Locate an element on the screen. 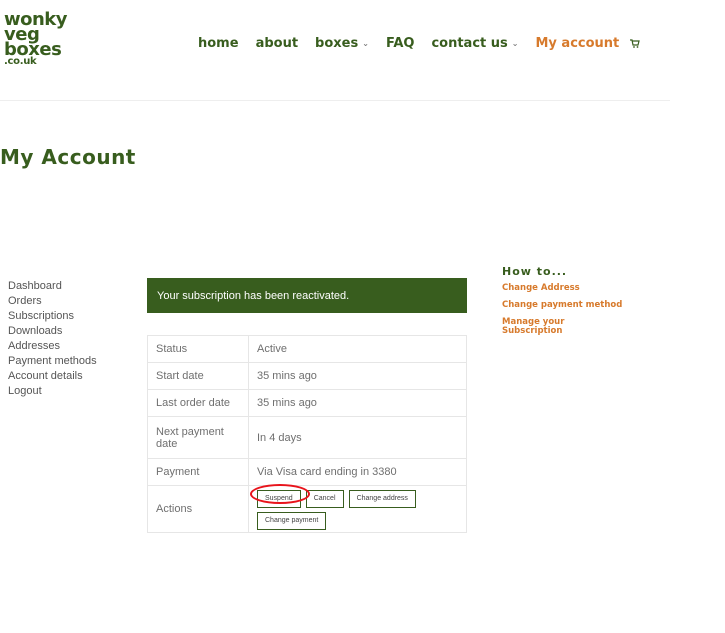  change-payment-button: Change payment is located at coordinates (292, 521).